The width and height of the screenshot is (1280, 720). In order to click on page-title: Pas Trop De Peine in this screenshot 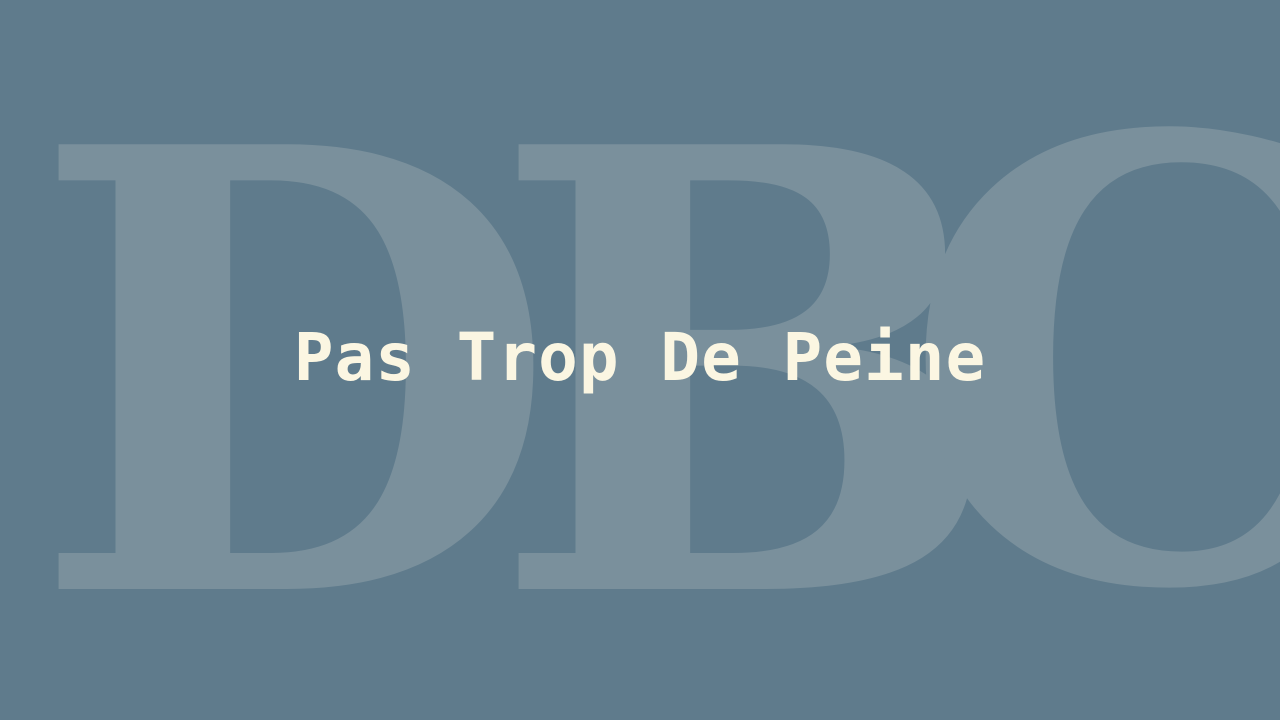, I will do `click(640, 357)`.